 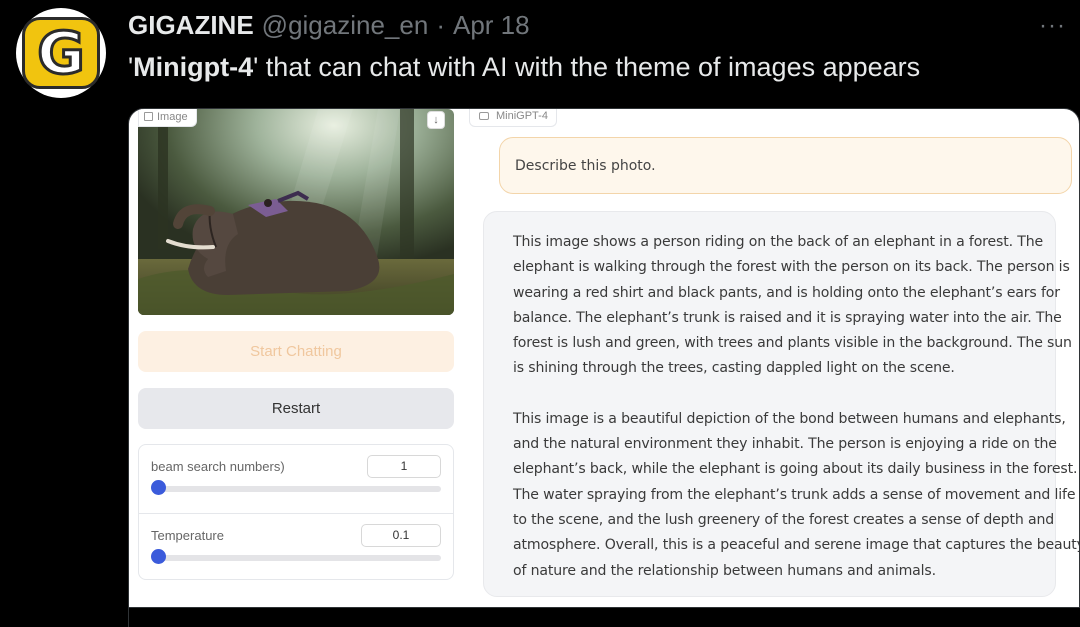 I want to click on elephant-photo-drawing, so click(x=296, y=212).